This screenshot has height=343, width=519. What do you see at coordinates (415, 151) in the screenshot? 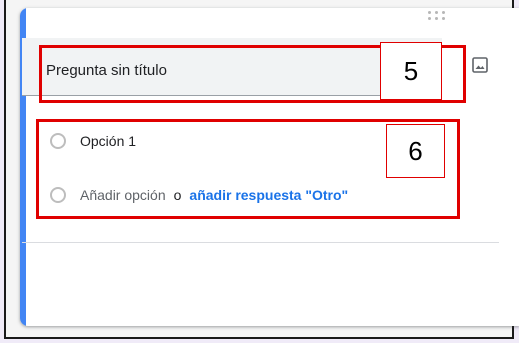
I see `annotation-number-6: 6` at bounding box center [415, 151].